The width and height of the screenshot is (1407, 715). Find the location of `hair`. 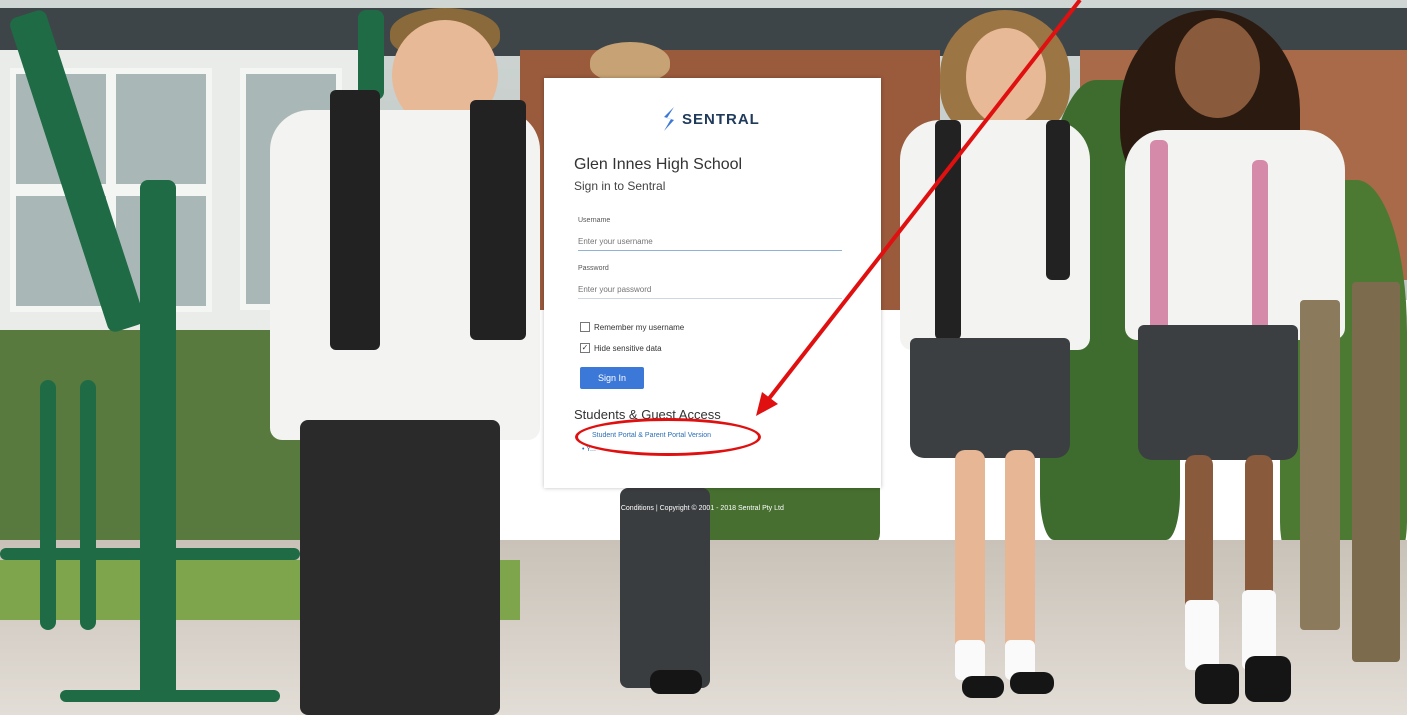

hair is located at coordinates (630, 62).